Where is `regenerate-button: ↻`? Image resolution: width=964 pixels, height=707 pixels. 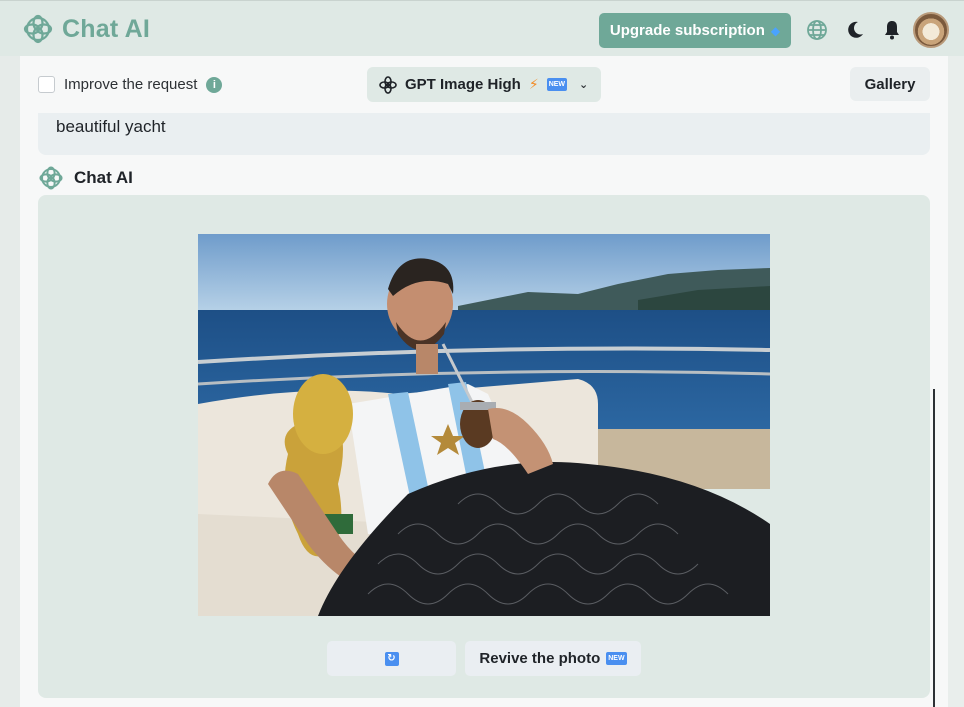
regenerate-button: ↻ is located at coordinates (391, 658).